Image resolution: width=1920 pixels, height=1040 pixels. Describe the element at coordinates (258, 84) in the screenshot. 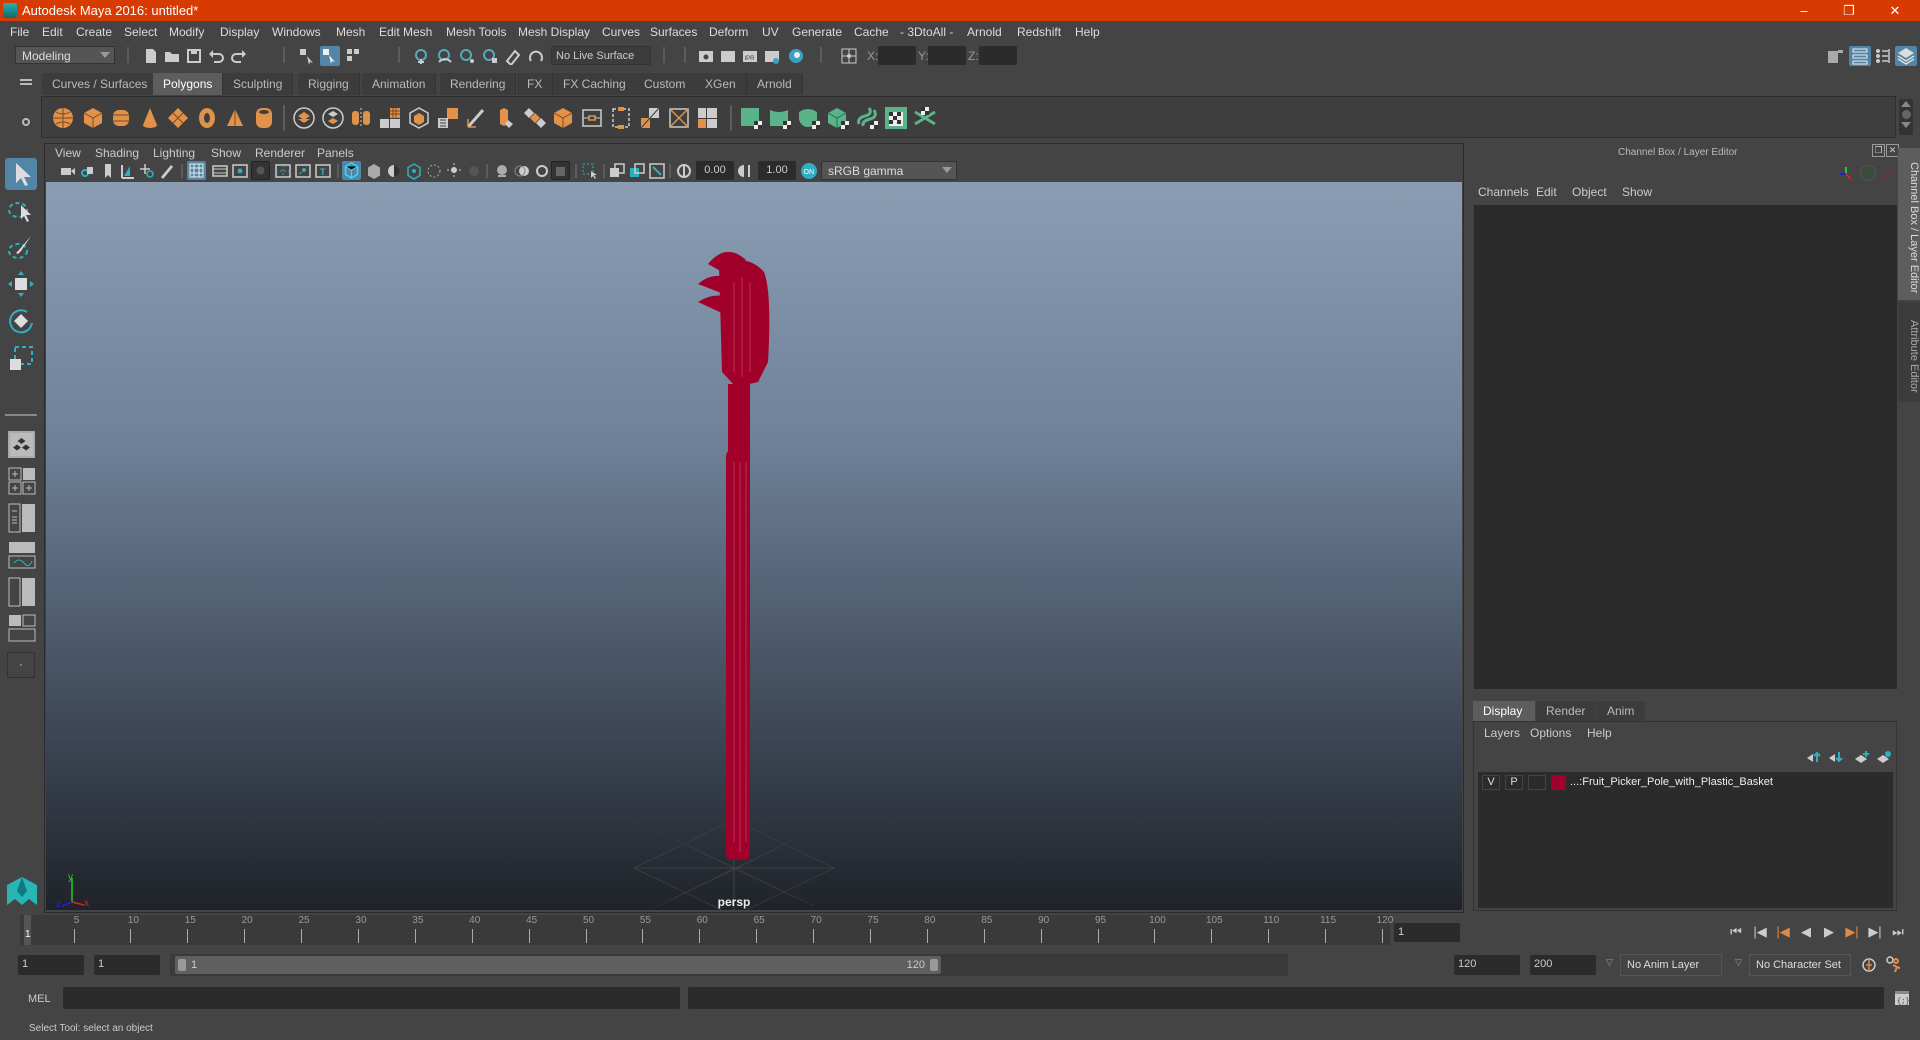

I see `shelf-tab-sculpting: Sculpting` at that location.